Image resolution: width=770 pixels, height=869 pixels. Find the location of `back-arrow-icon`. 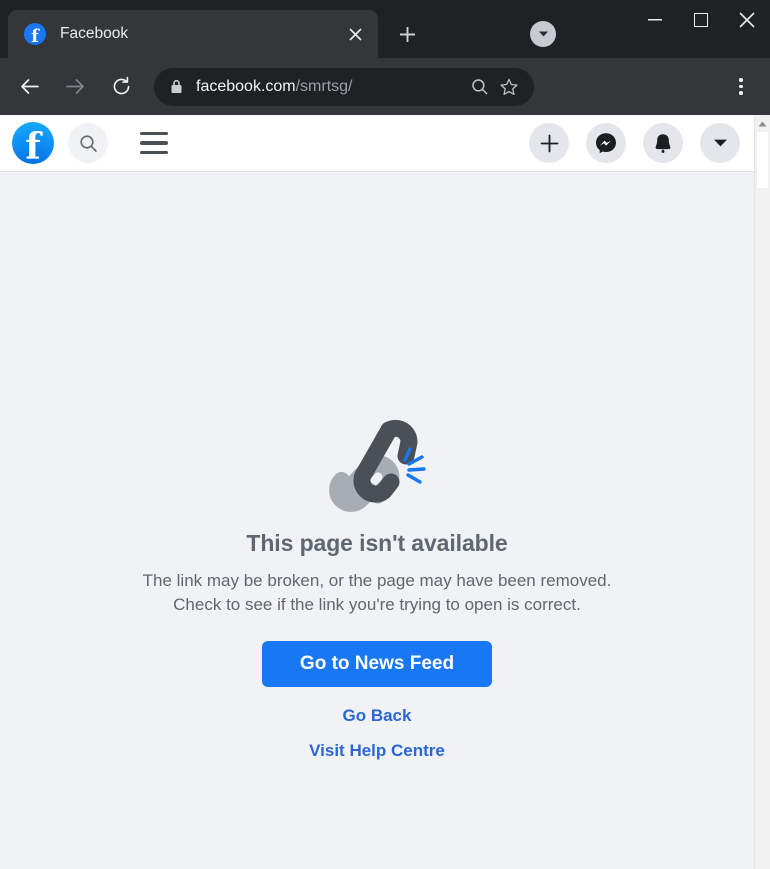

back-arrow-icon is located at coordinates (29, 86).